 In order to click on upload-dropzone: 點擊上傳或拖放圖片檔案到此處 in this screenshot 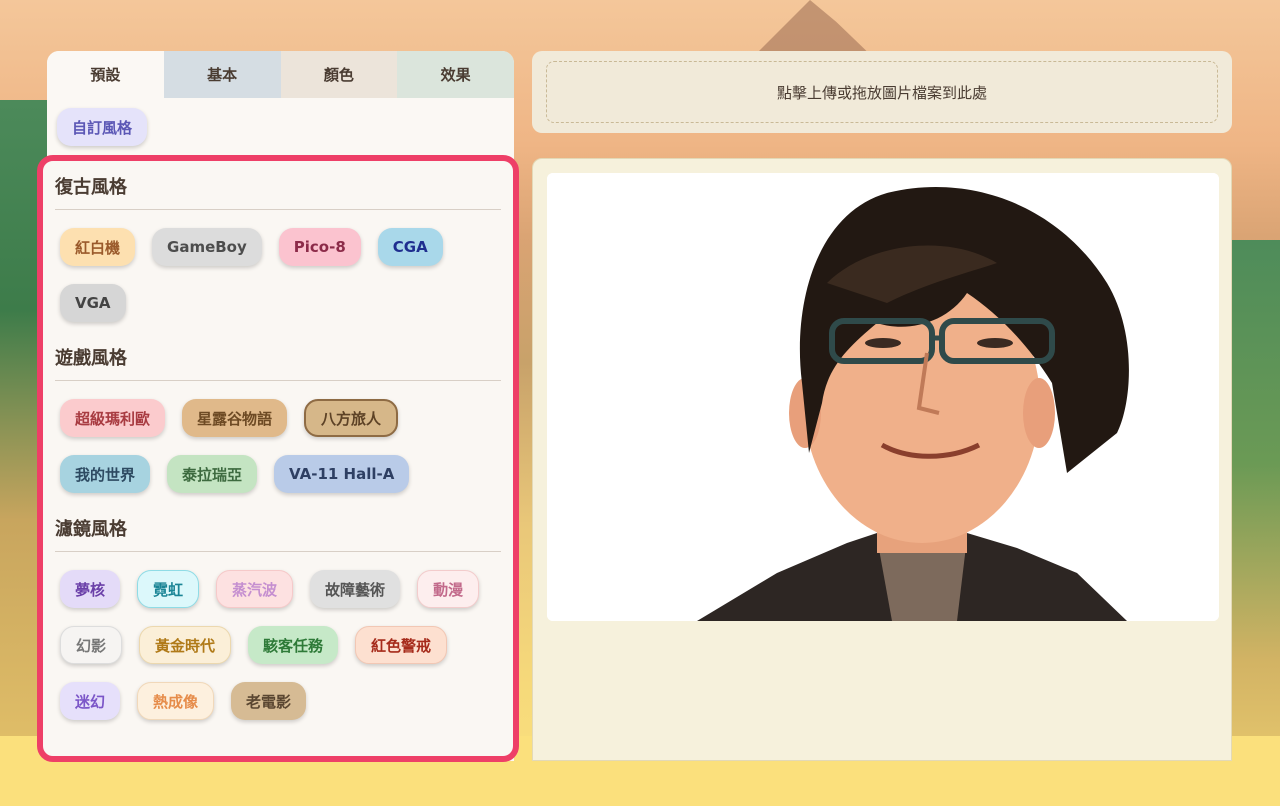, I will do `click(882, 92)`.